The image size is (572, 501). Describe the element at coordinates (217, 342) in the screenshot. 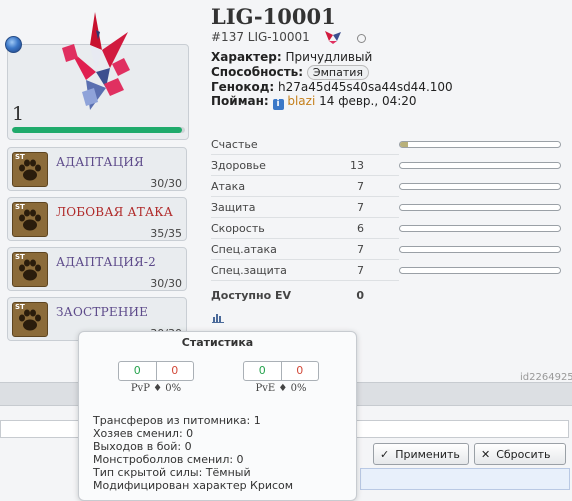

I see `tooltip-title: Статистика` at that location.